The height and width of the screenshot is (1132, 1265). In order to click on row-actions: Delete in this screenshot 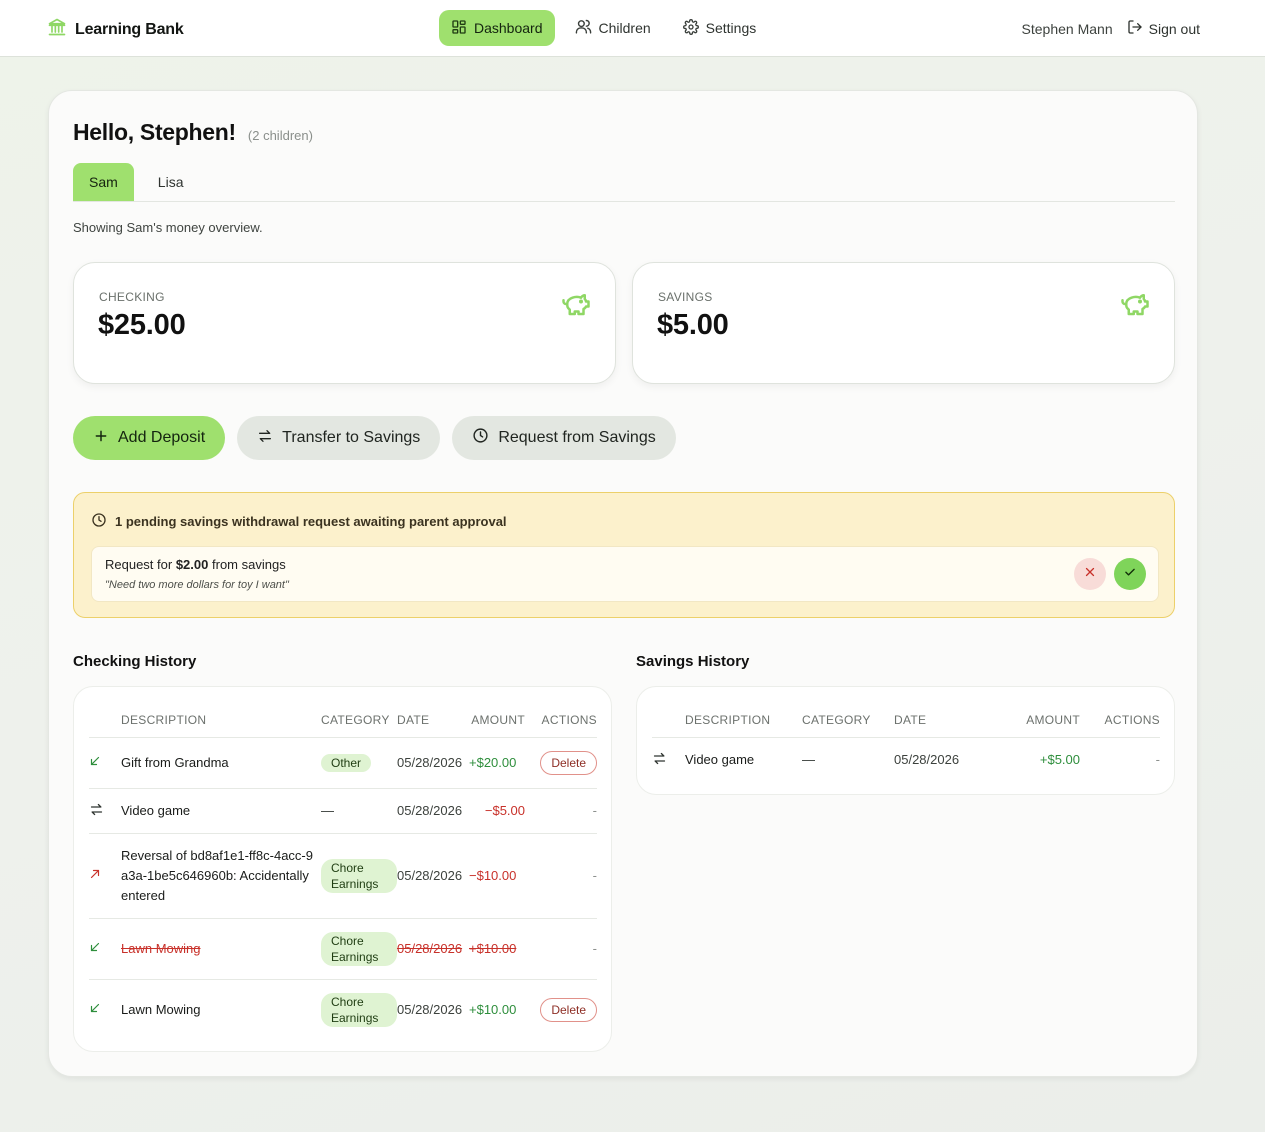, I will do `click(561, 1009)`.